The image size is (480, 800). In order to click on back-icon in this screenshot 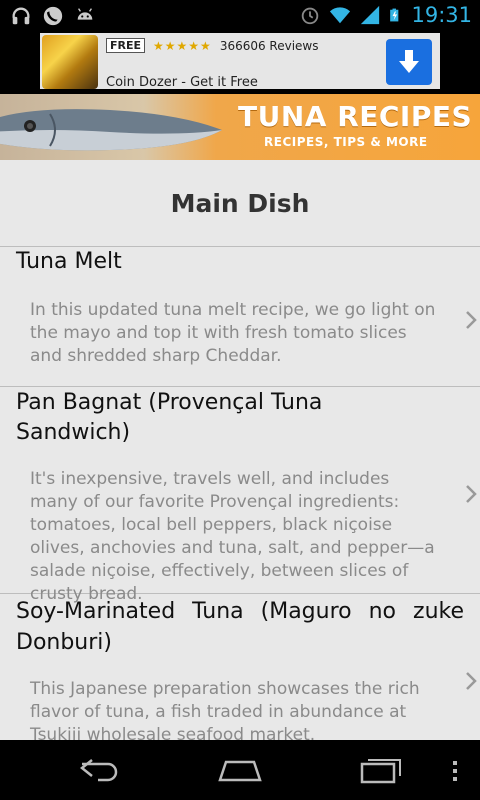, I will do `click(100, 769)`.